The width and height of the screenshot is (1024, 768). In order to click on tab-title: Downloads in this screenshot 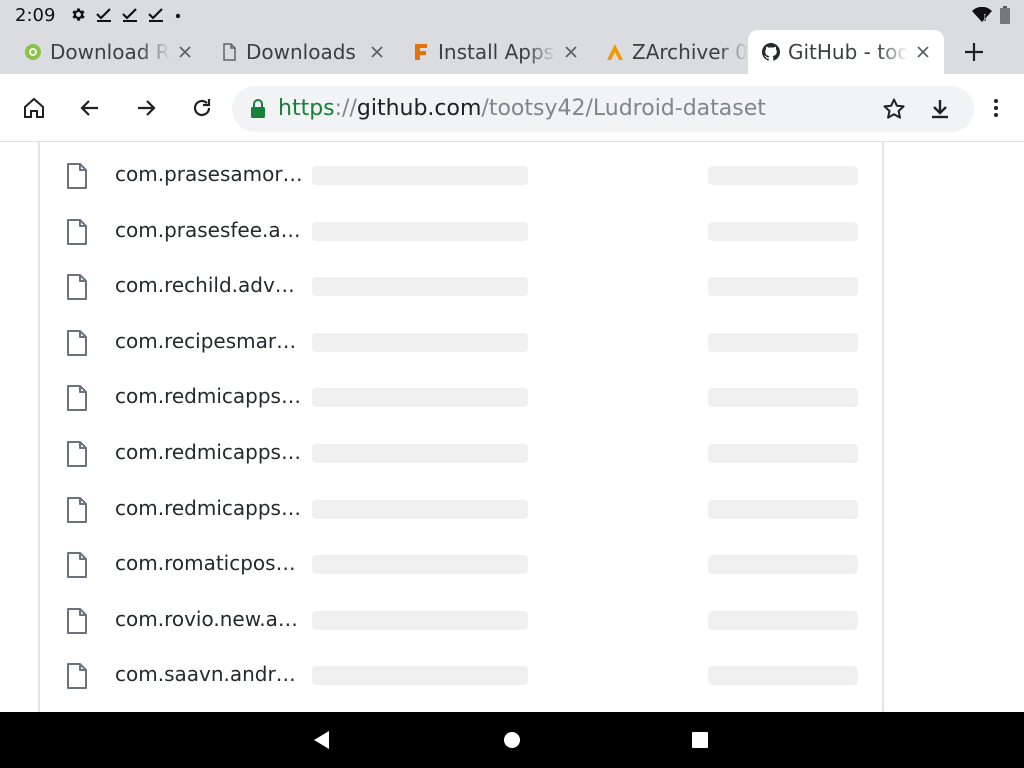, I will do `click(301, 52)`.